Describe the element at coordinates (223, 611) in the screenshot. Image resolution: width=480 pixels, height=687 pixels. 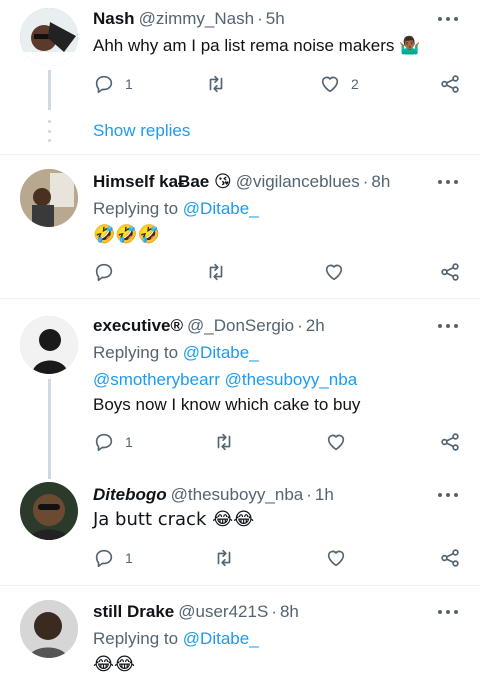
I see `user-handle: @user421S` at that location.